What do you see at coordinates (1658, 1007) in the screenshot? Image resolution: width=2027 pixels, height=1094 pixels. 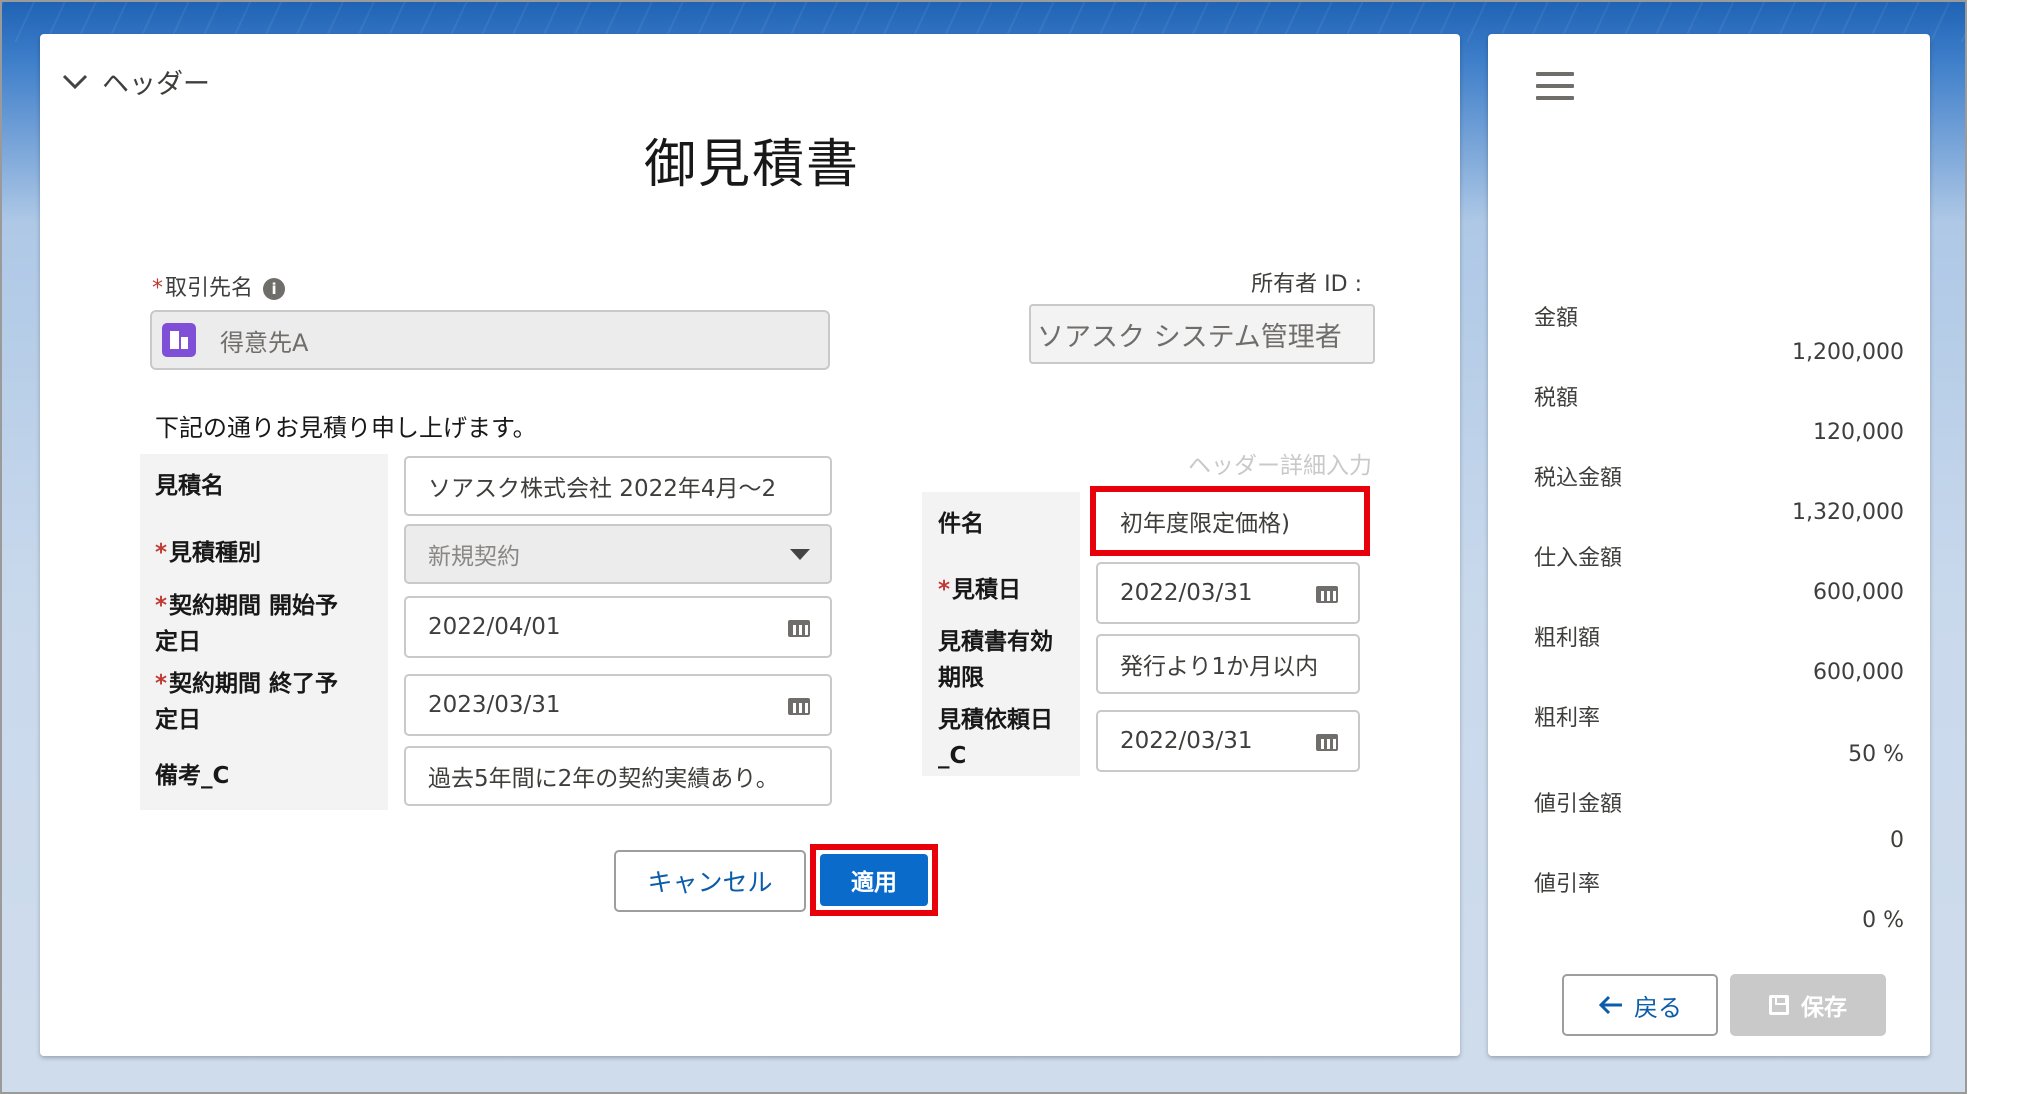 I see `back-button-label: 戻る` at bounding box center [1658, 1007].